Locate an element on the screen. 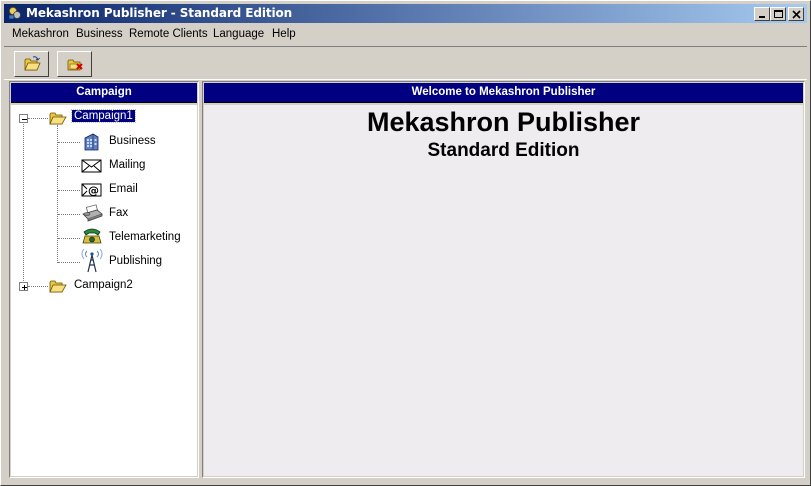 This screenshot has height=486, width=811. campaign-panel-header: Campaign is located at coordinates (104, 93).